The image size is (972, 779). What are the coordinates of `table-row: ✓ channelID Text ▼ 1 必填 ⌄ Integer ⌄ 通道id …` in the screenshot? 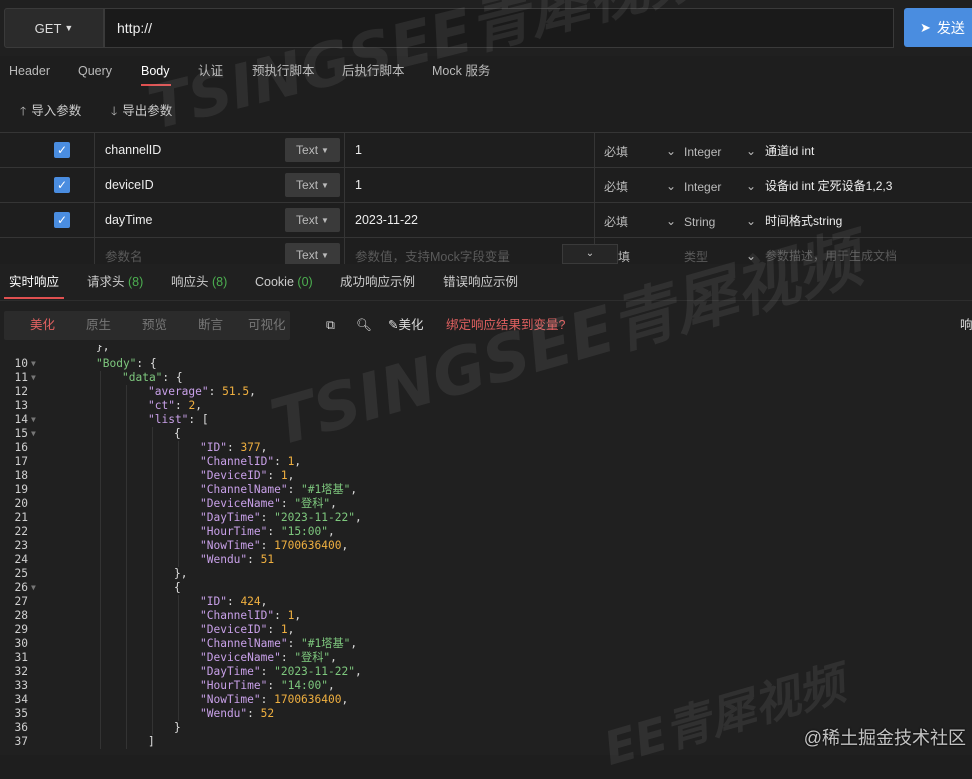 It's located at (486, 149).